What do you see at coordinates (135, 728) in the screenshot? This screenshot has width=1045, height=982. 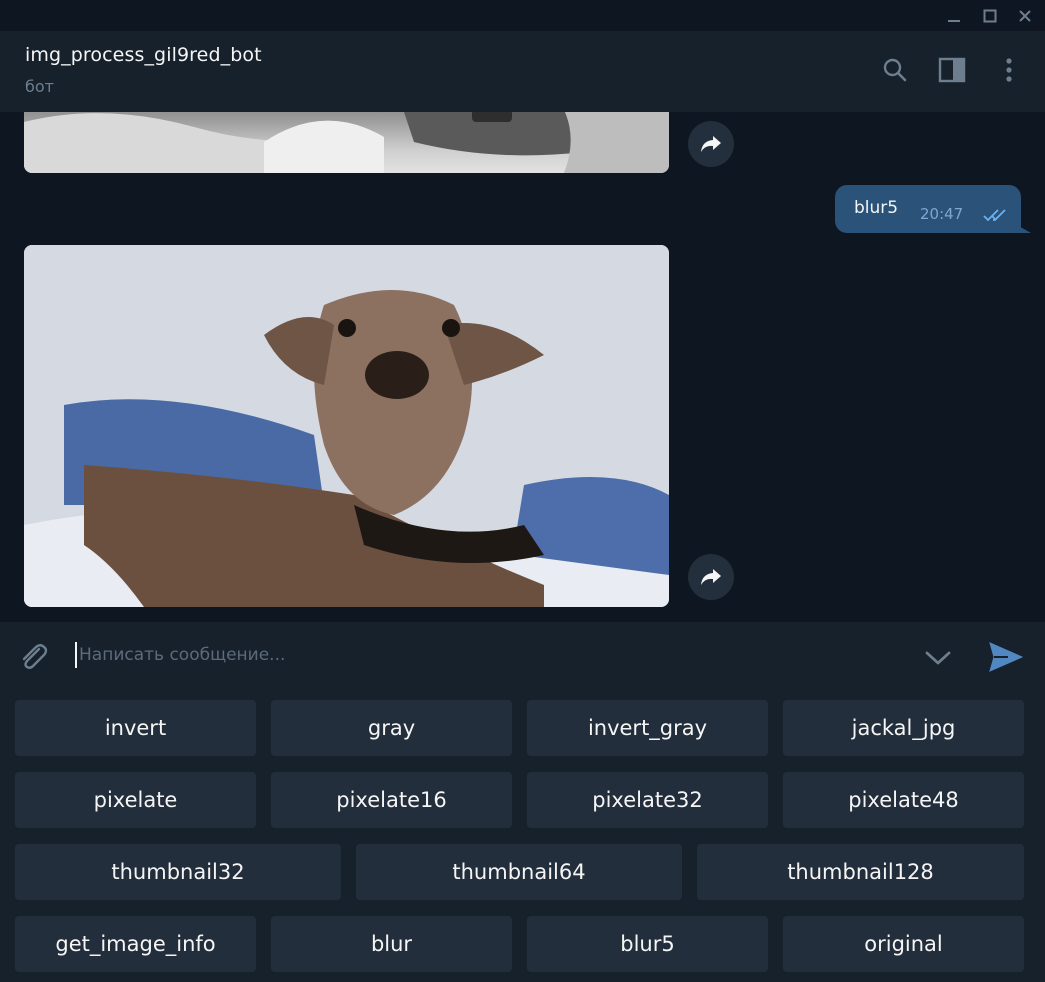 I see `keyboard-button: invert` at bounding box center [135, 728].